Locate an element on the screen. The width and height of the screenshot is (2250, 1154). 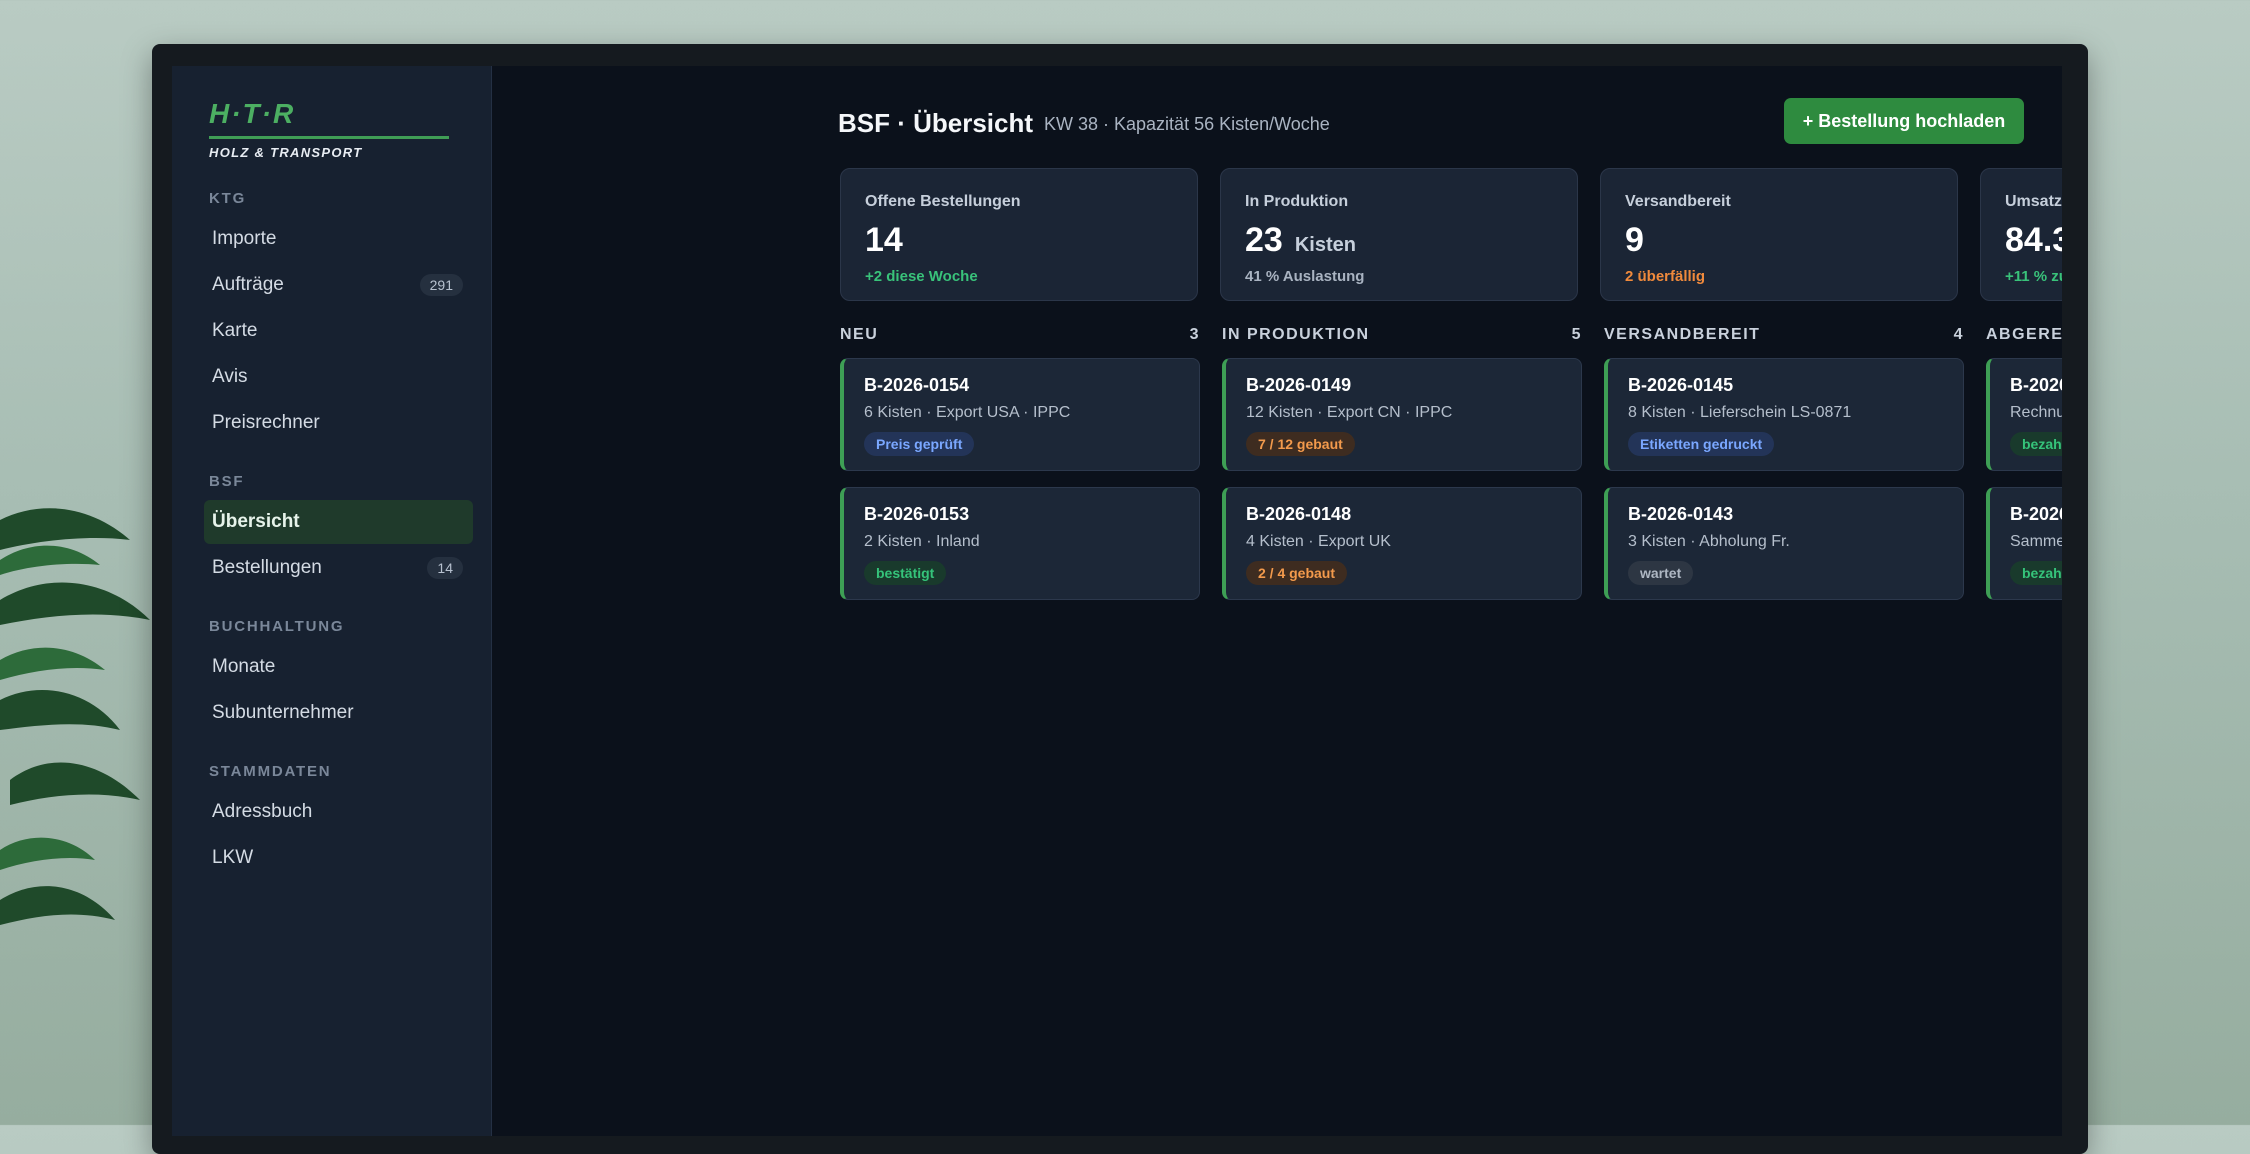
stat-card: Versandbereit 9 2 überfällig is located at coordinates (1779, 234).